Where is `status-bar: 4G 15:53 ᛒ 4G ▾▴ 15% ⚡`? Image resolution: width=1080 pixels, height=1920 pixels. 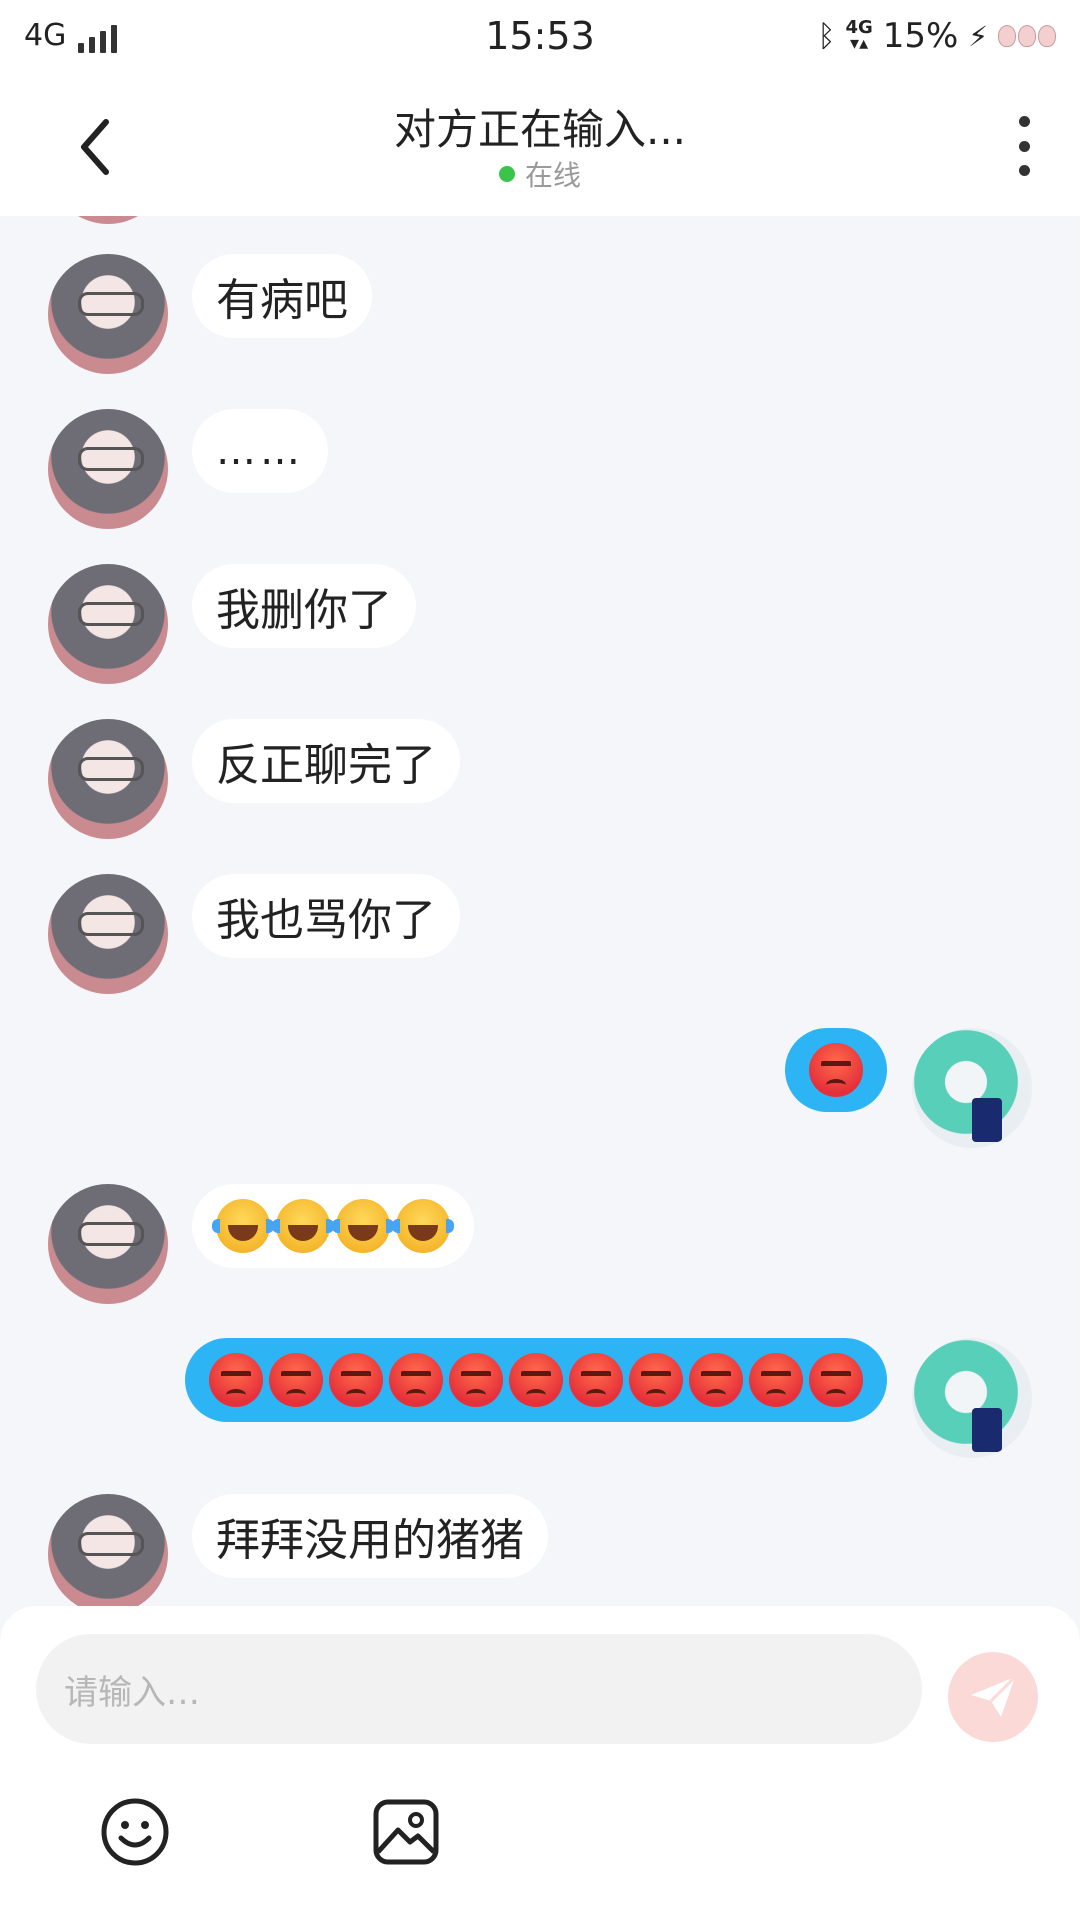
status-bar: 4G 15:53 ᛒ 4G ▾▴ 15% ⚡ is located at coordinates (540, 38).